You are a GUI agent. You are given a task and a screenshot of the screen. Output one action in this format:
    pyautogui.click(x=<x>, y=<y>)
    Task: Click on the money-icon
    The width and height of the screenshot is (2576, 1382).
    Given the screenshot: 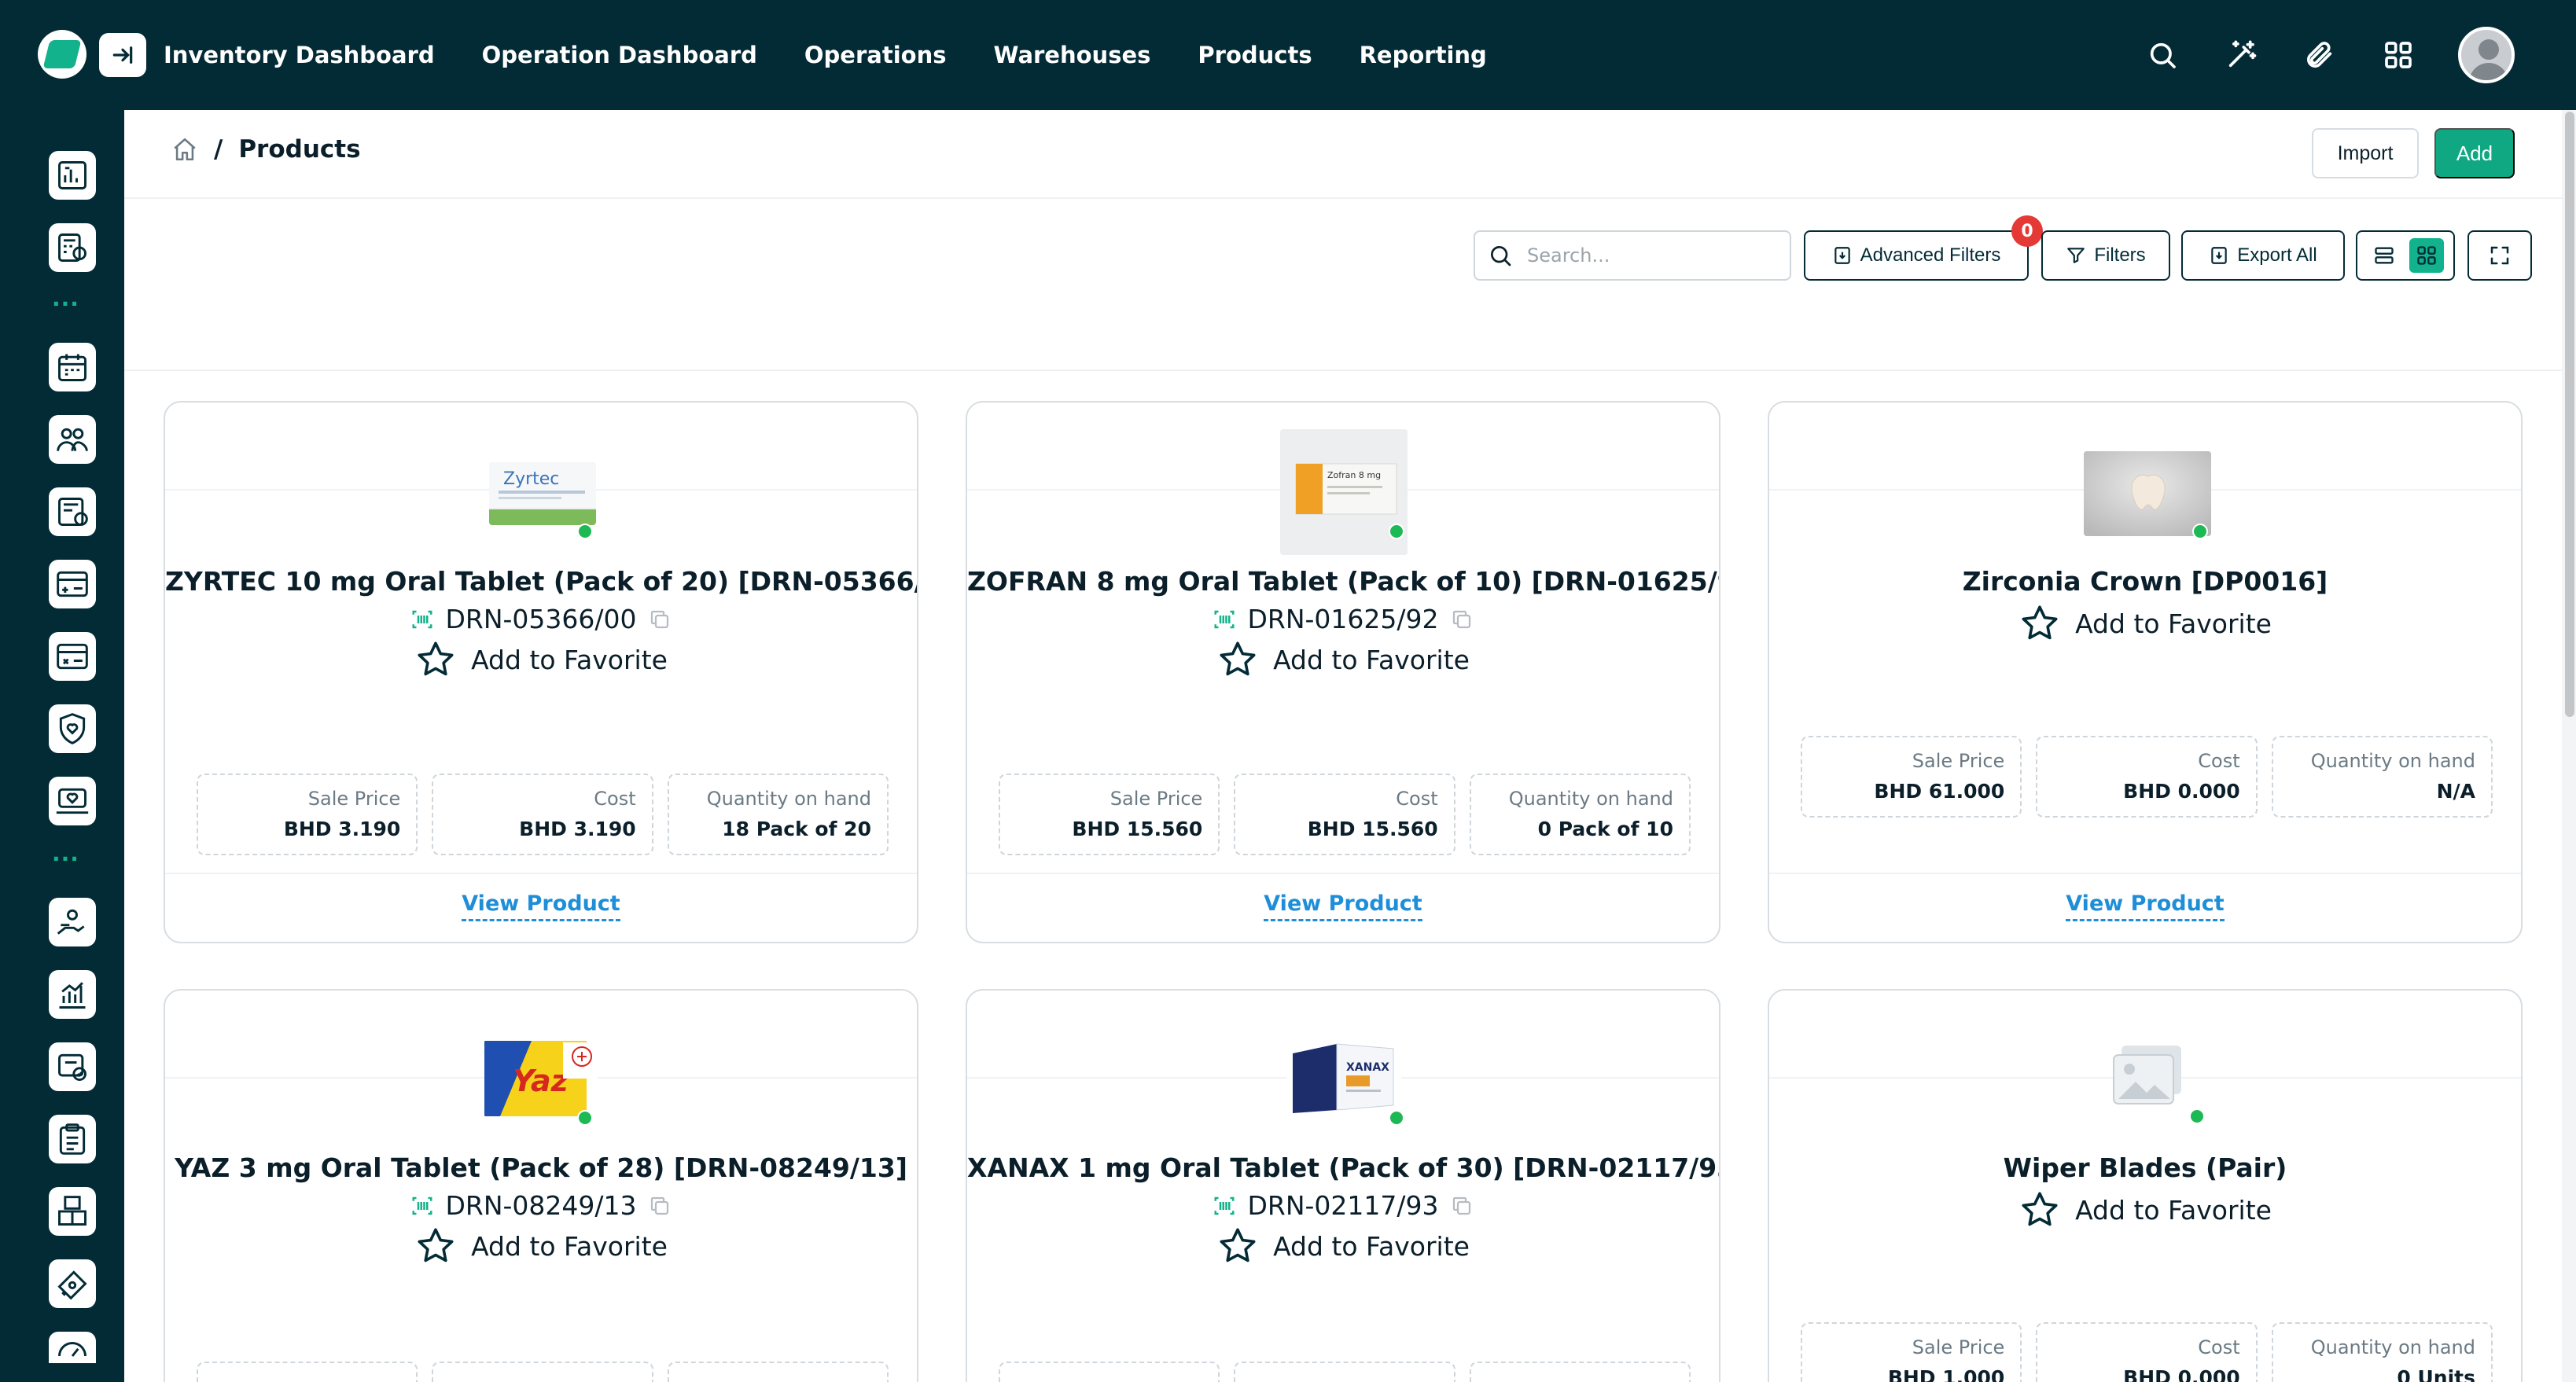 What is the action you would take?
    pyautogui.click(x=72, y=1285)
    